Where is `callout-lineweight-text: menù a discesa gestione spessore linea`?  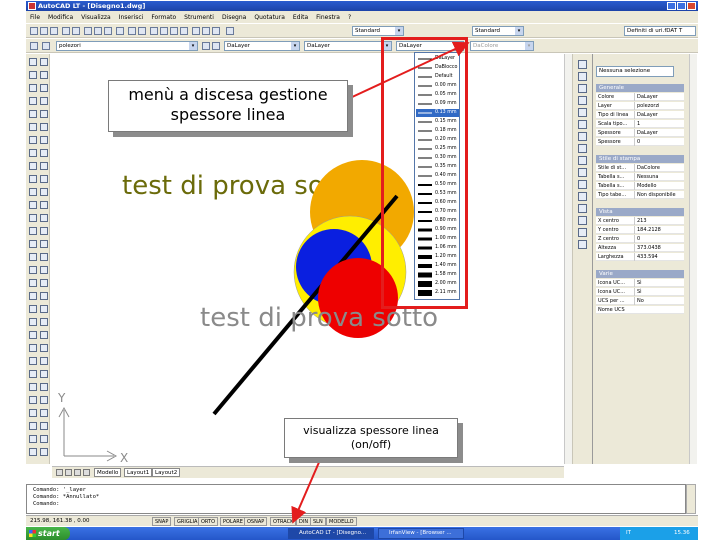
callout-lineweight-text: menù a discesa gestione spessore linea is located at coordinates (228, 104).